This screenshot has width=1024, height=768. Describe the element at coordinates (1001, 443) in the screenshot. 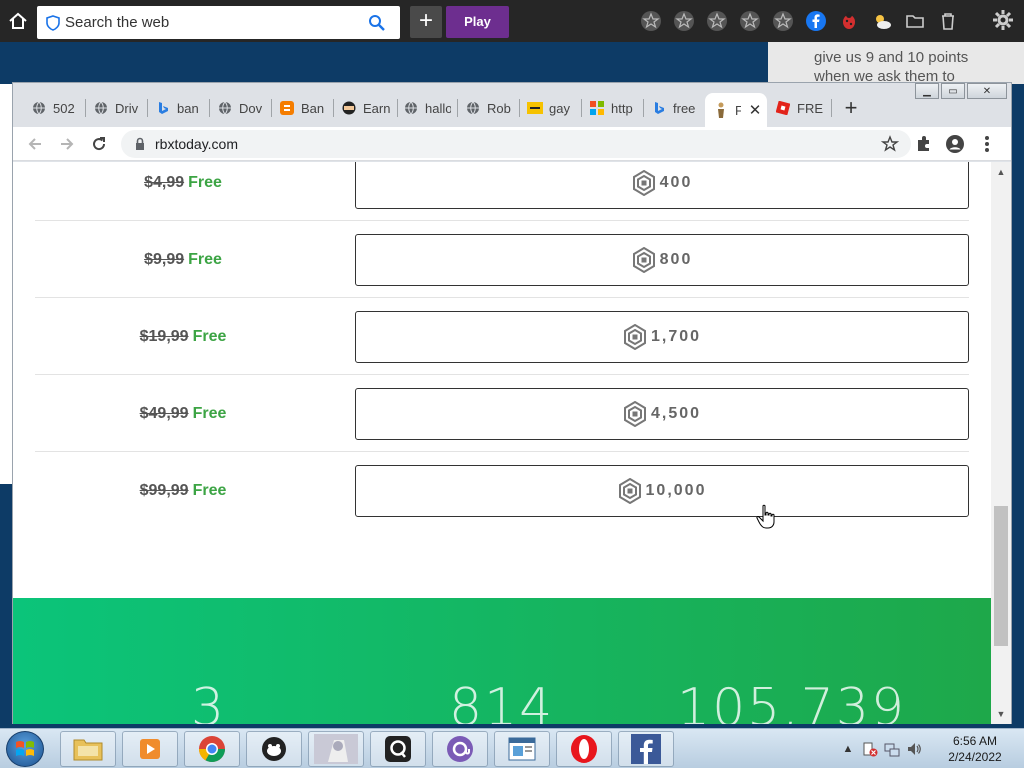

I see `vertical-scrollbar: ▲ ▼` at that location.